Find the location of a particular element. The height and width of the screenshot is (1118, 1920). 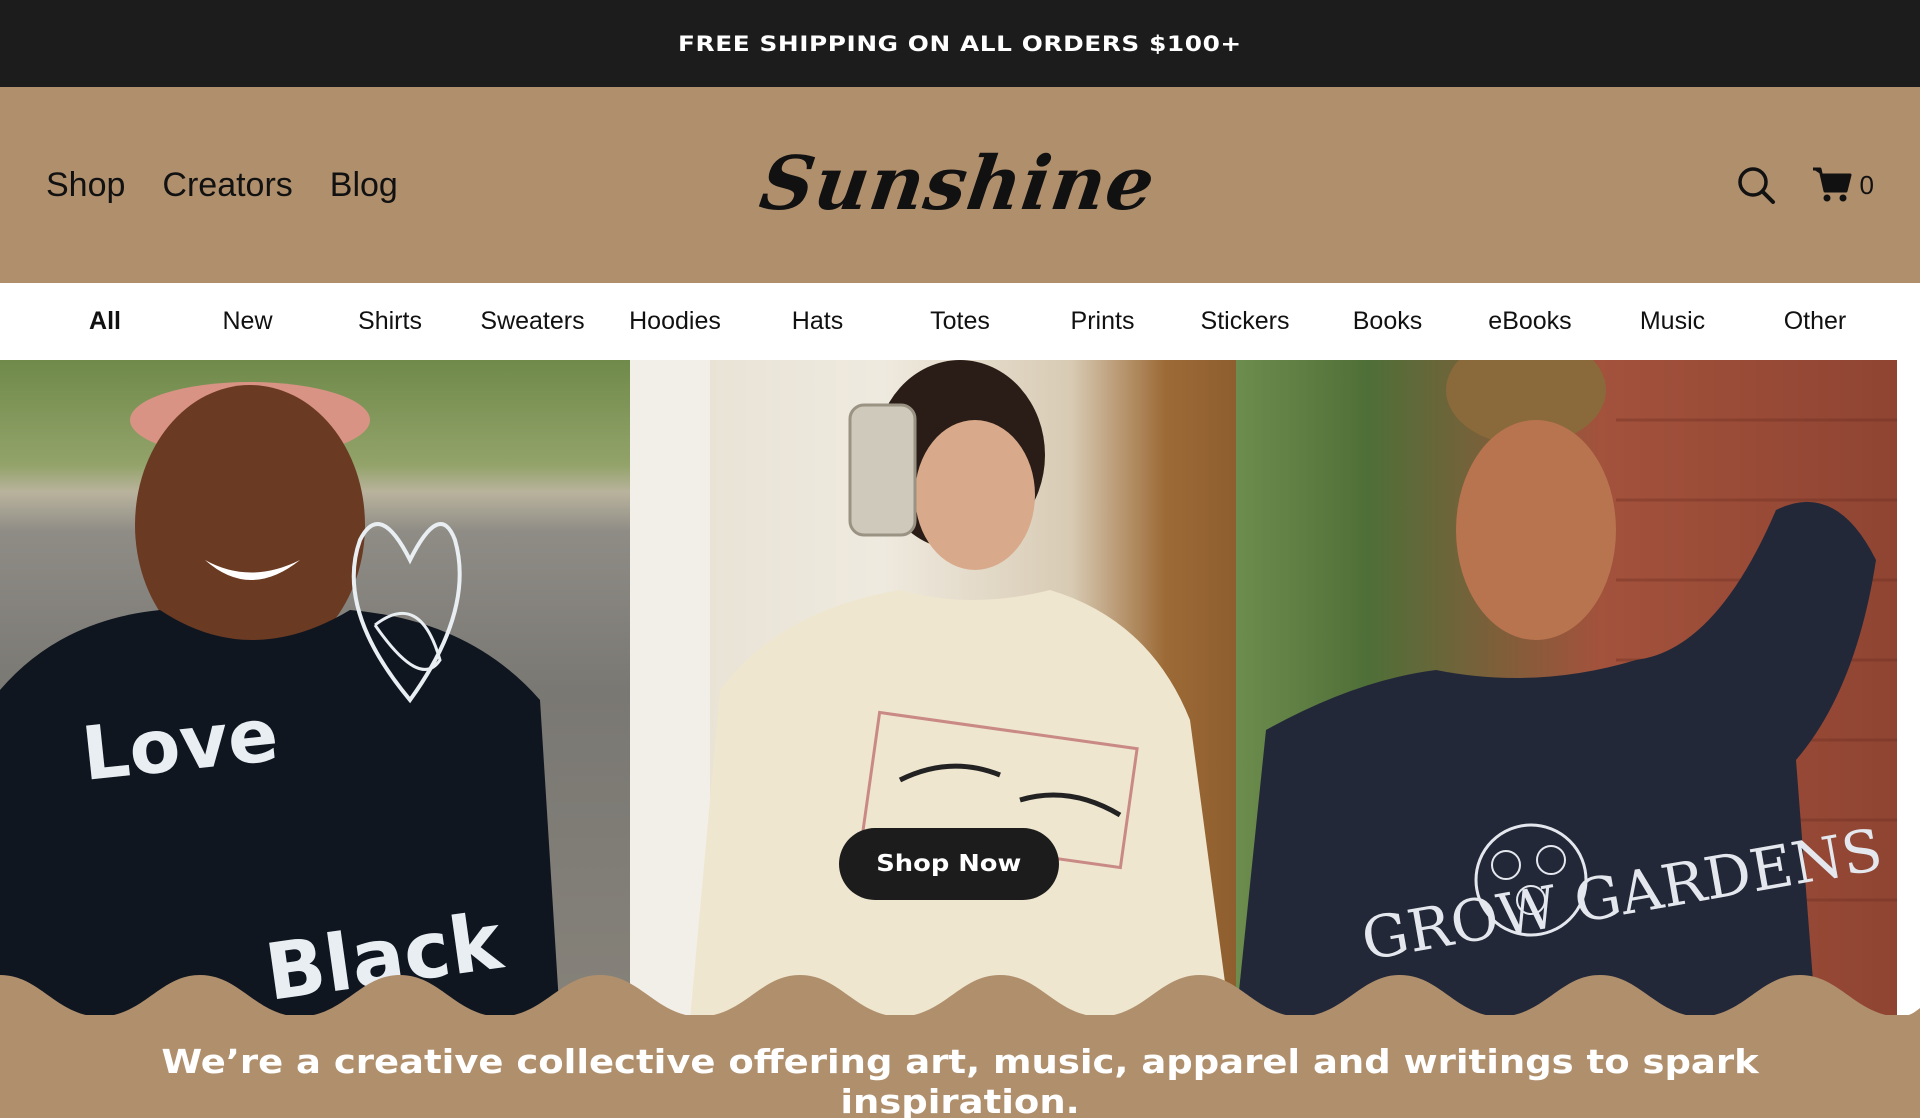

nav-shop: Shop is located at coordinates (85, 185).